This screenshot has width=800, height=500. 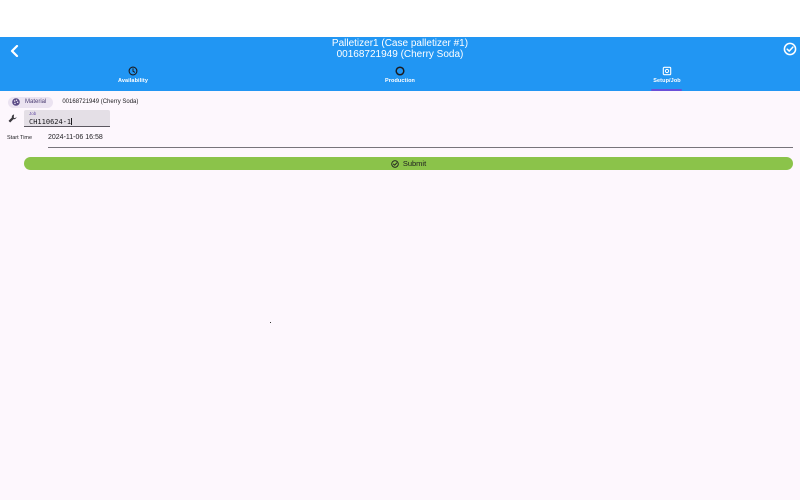 I want to click on tab-availability-label: Availability, so click(x=133, y=81).